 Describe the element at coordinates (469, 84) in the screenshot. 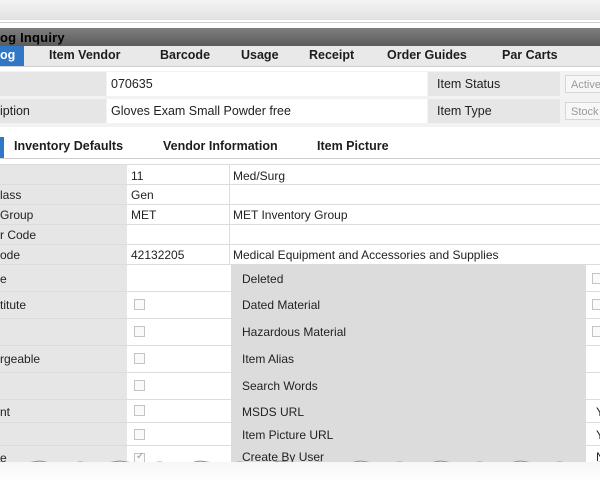

I see `item-status-label: Item Status` at that location.